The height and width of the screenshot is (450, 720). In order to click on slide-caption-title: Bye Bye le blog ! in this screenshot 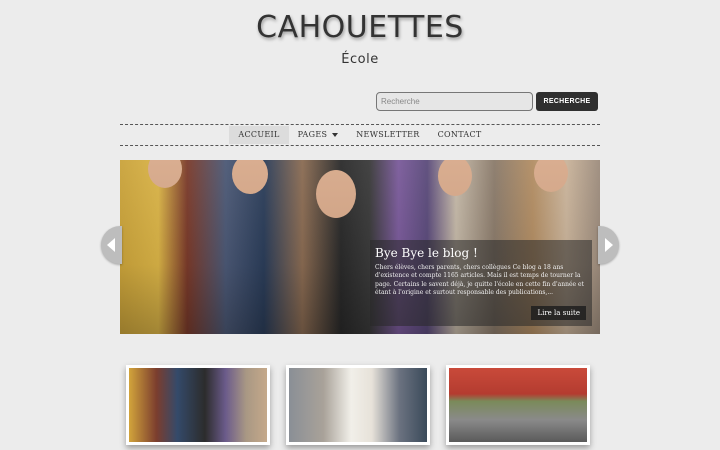, I will do `click(480, 253)`.